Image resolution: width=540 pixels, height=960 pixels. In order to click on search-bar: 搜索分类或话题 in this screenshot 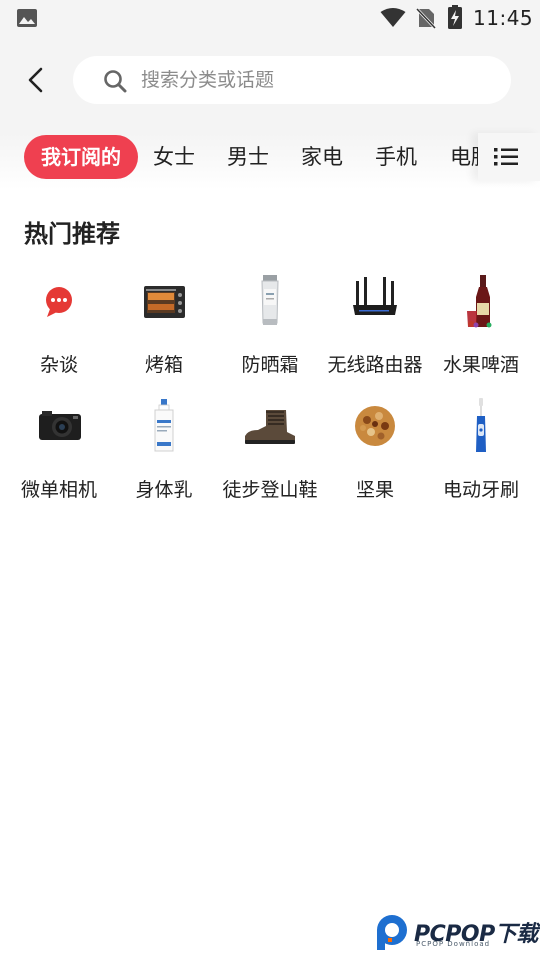, I will do `click(292, 80)`.